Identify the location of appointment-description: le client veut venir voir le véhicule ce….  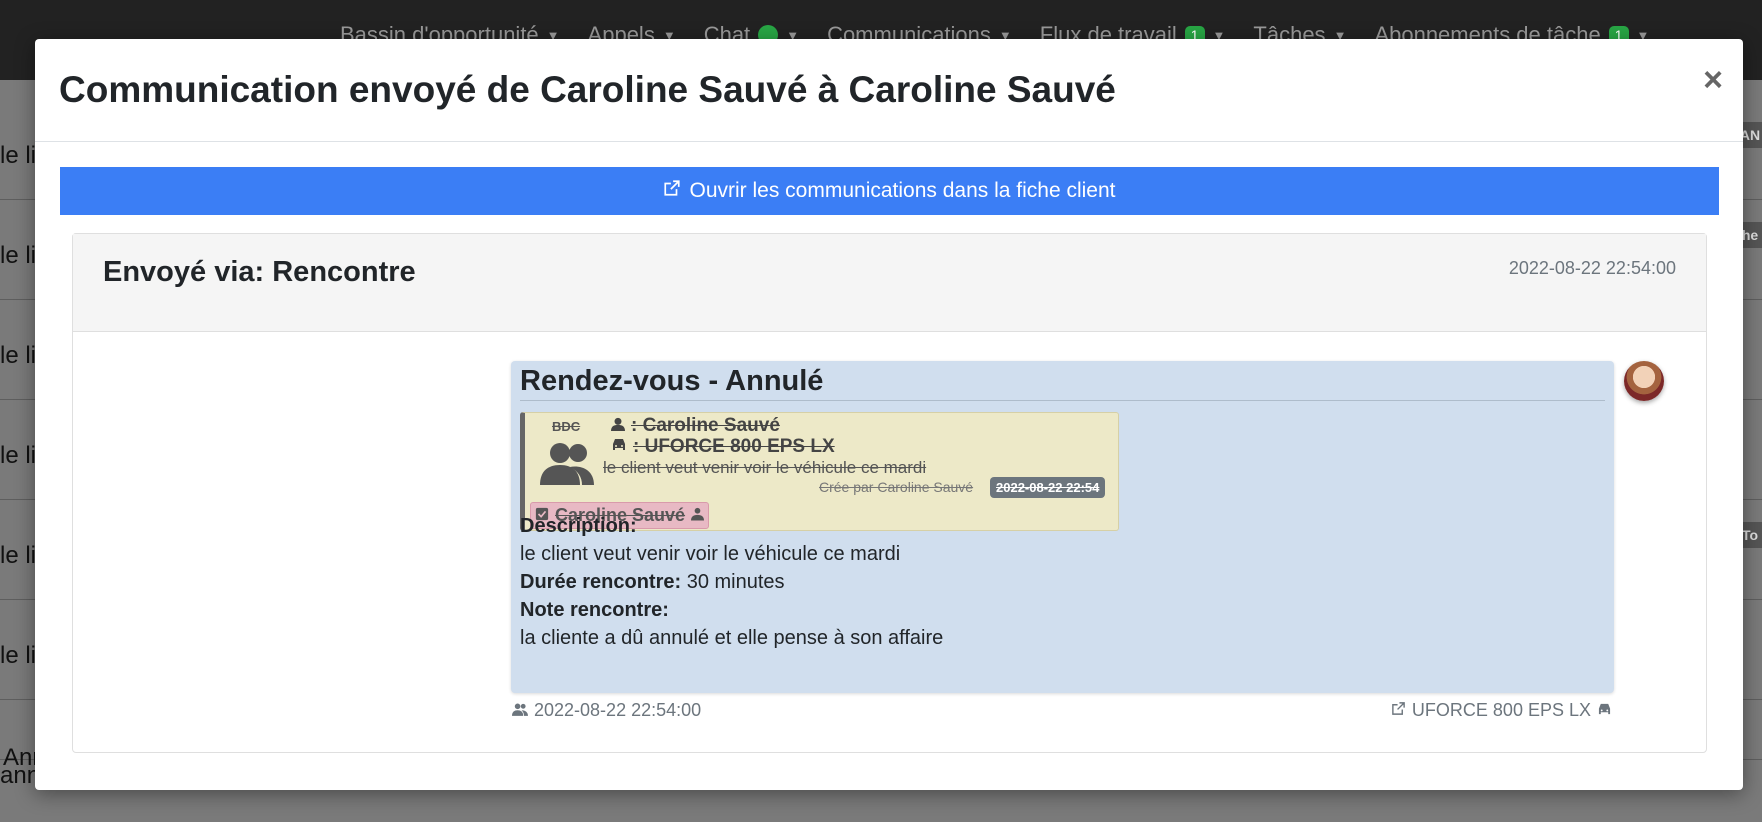
(765, 467).